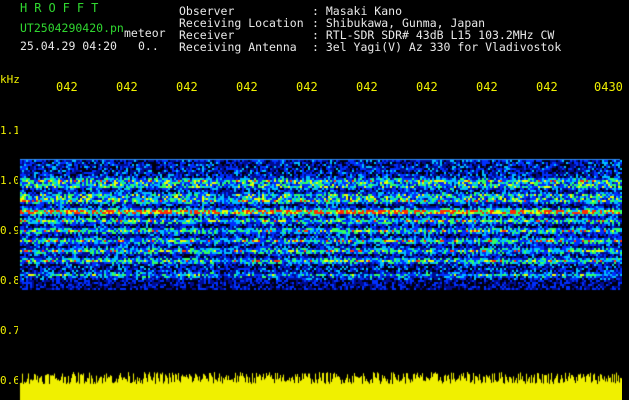 The height and width of the screenshot is (400, 629). I want to click on app-title: HROFFT, so click(63, 8).